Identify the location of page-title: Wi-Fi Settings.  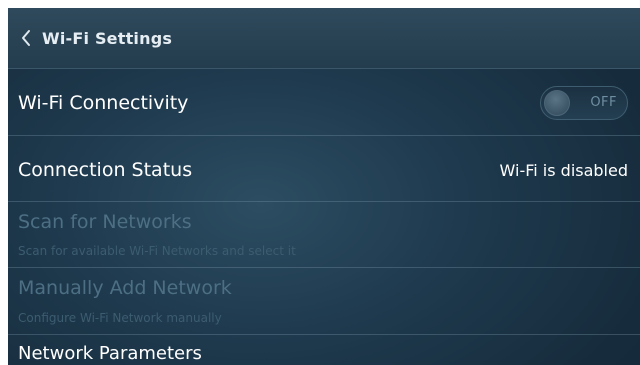
(107, 38).